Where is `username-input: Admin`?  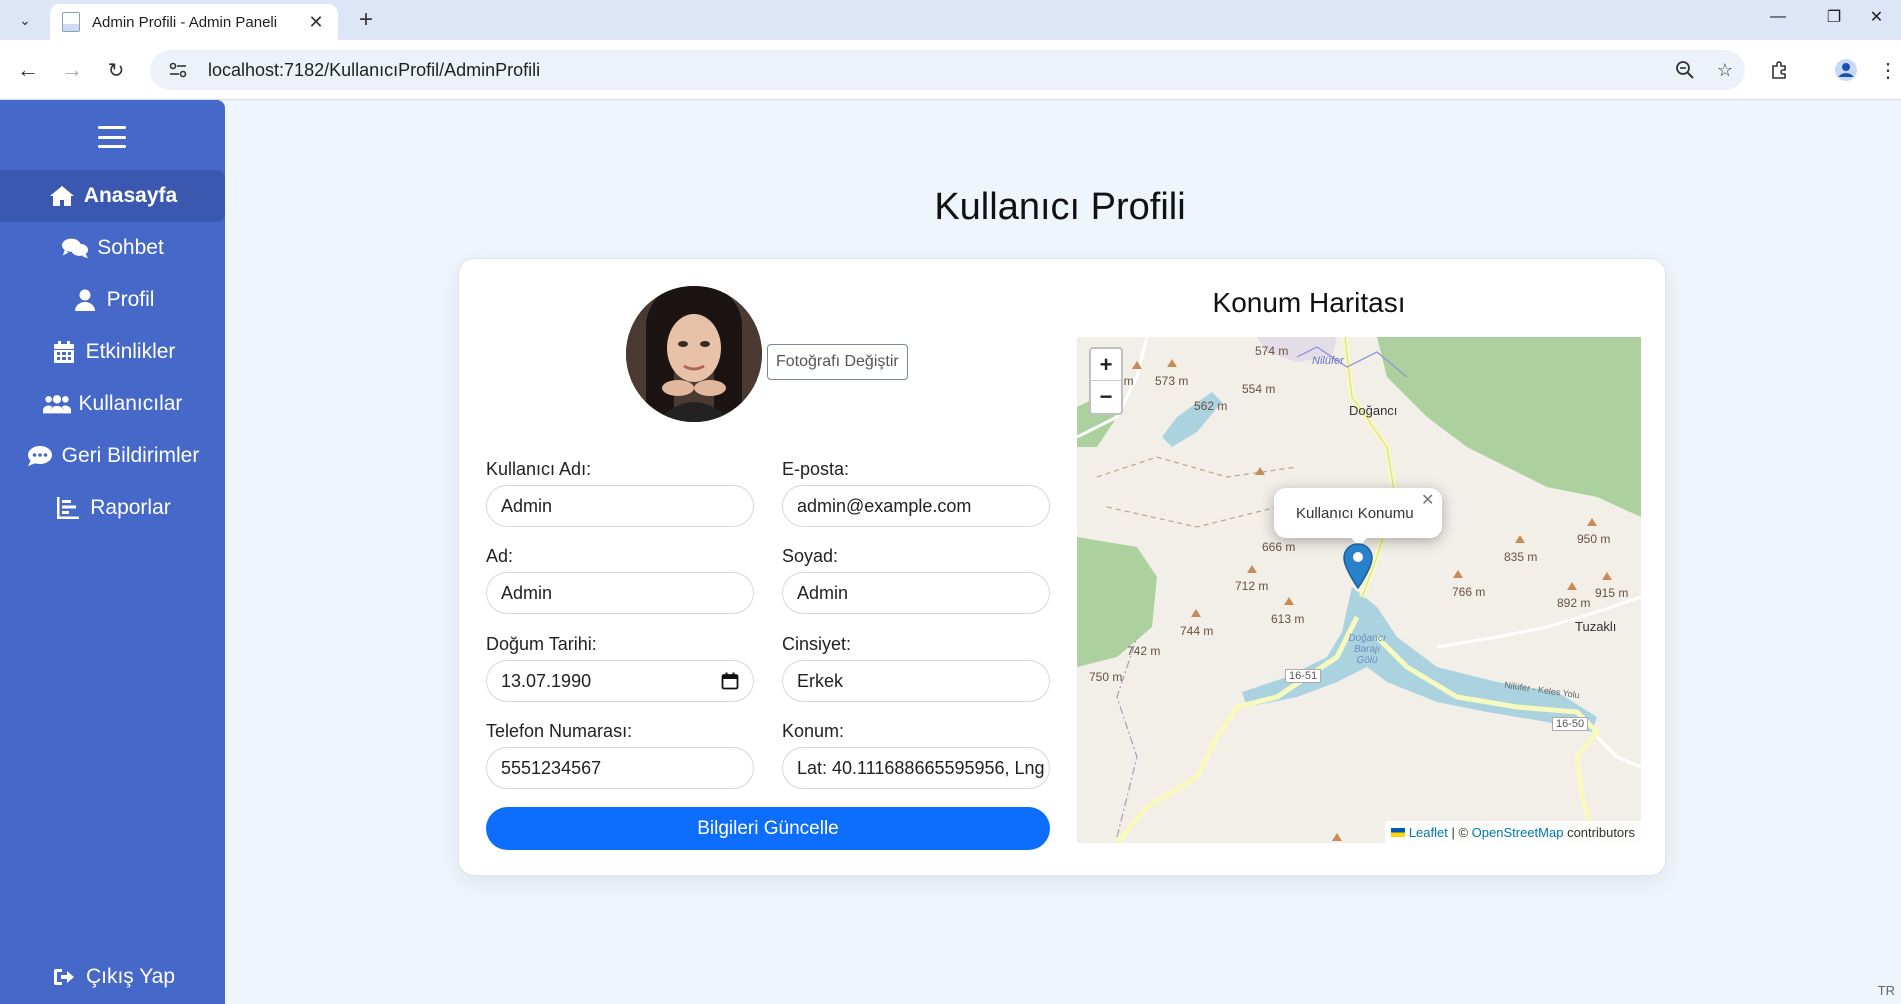
username-input: Admin is located at coordinates (620, 506).